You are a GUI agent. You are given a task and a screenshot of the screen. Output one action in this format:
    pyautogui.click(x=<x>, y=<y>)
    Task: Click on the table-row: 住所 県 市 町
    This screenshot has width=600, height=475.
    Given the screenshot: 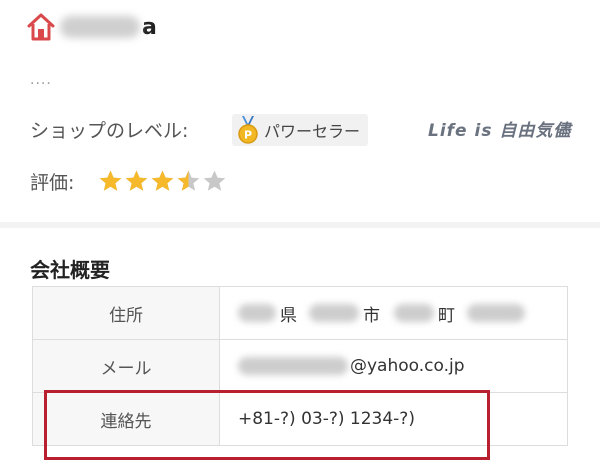 What is the action you would take?
    pyautogui.click(x=300, y=313)
    